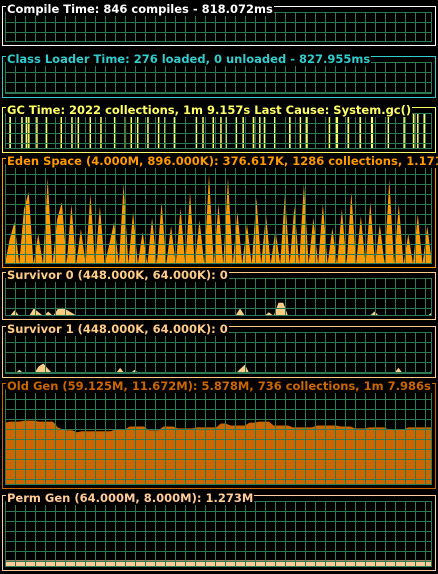  What do you see at coordinates (218, 78) in the screenshot?
I see `class-loader-time-graph` at bounding box center [218, 78].